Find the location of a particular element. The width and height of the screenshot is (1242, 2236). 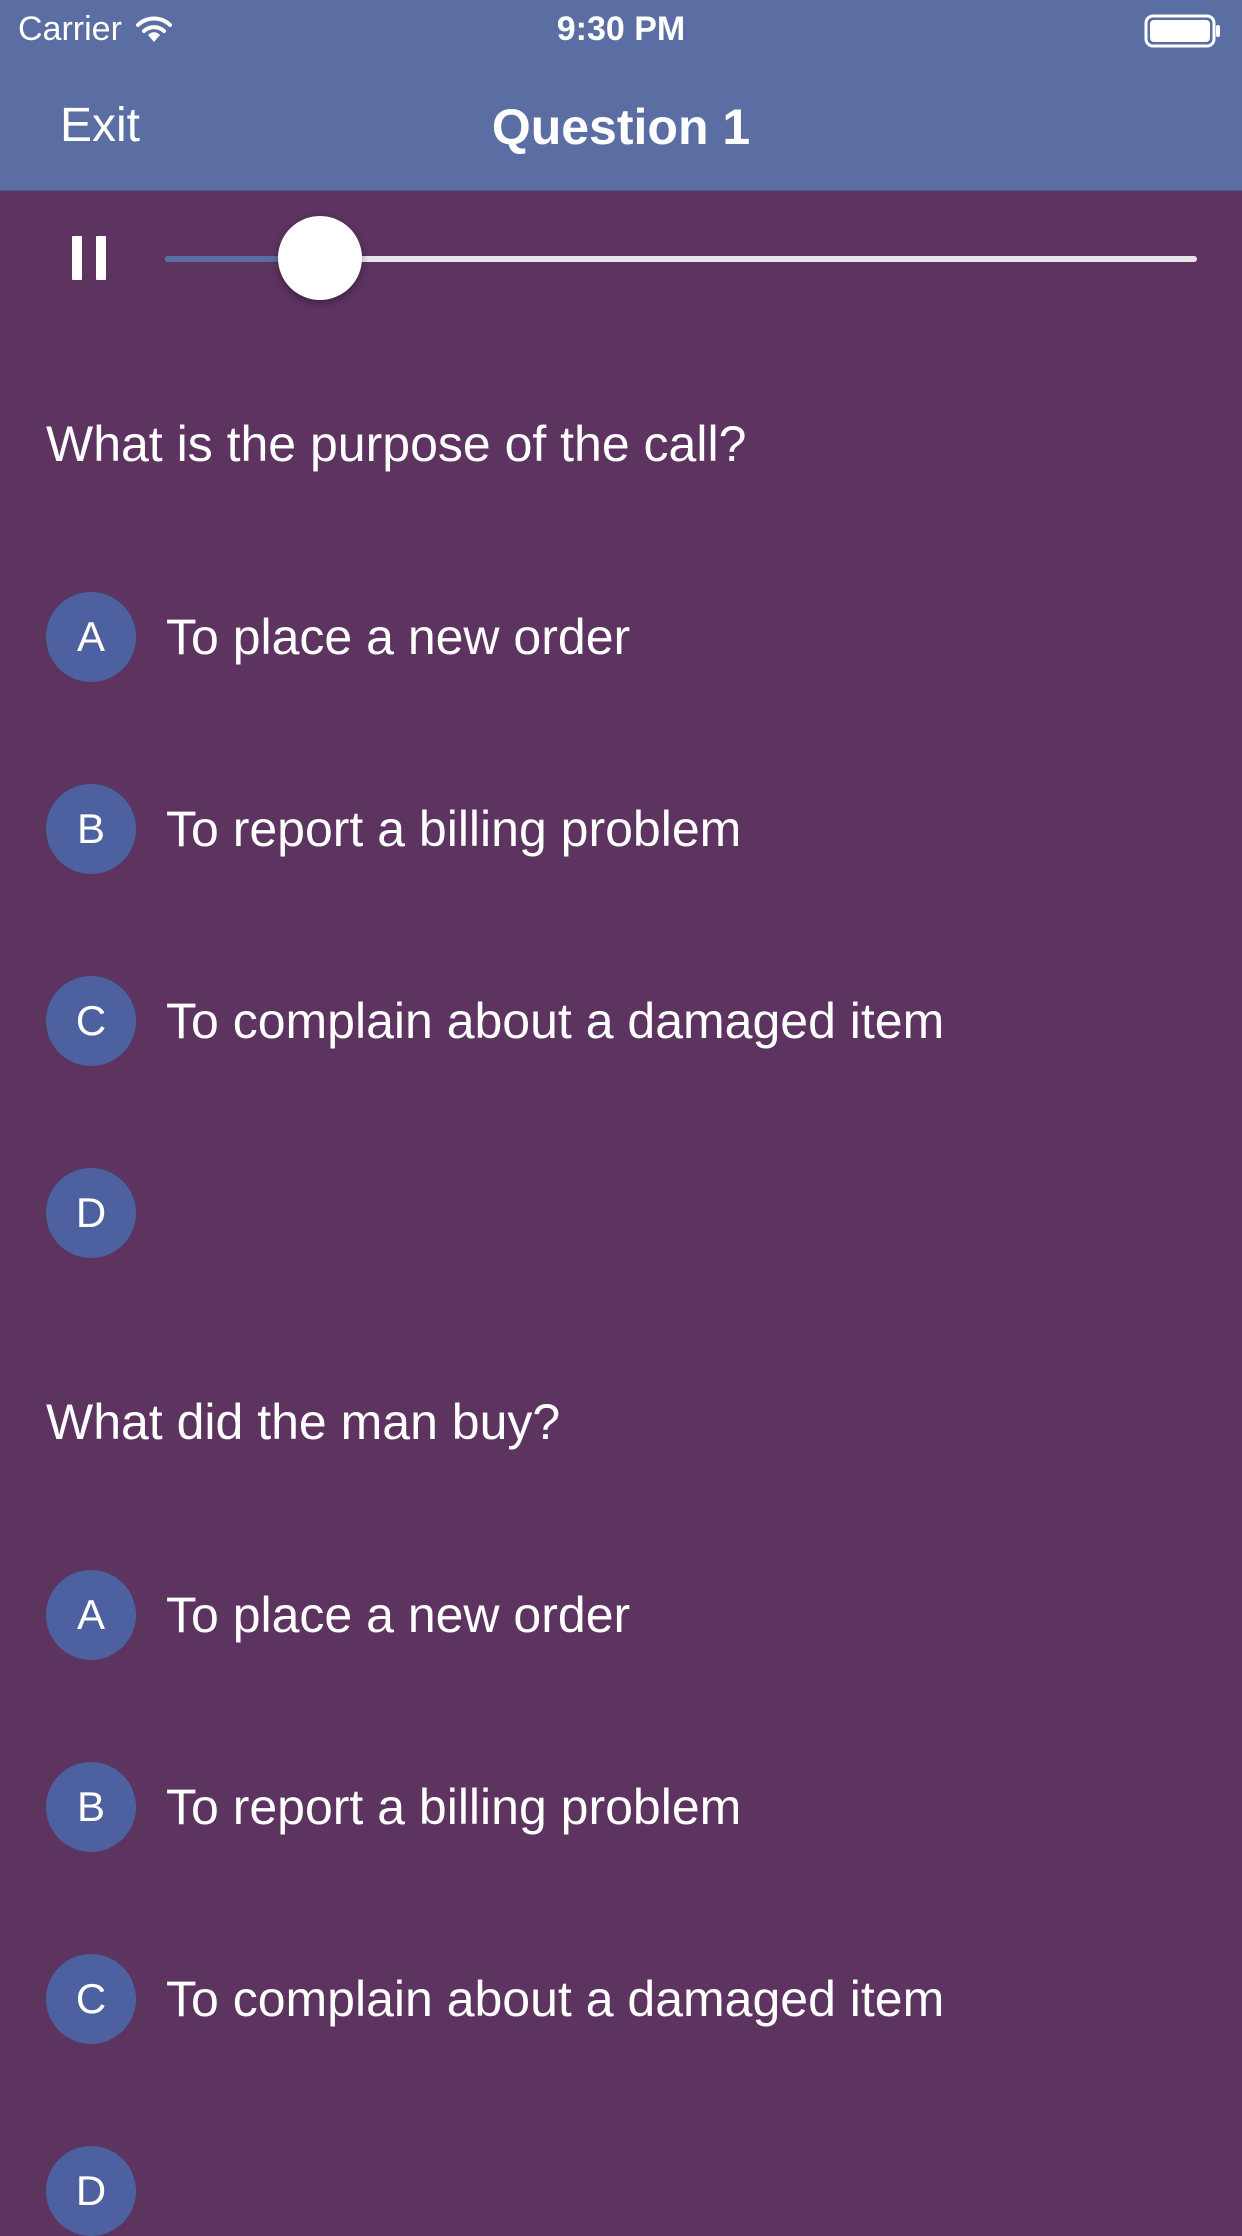

audio-player is located at coordinates (621, 260).